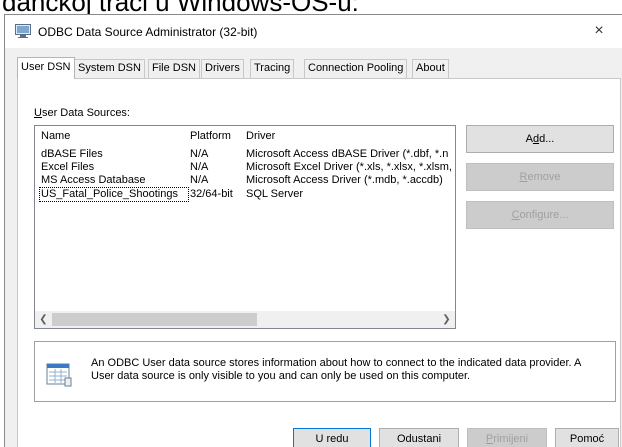  What do you see at coordinates (59, 375) in the screenshot?
I see `data-source-icon` at bounding box center [59, 375].